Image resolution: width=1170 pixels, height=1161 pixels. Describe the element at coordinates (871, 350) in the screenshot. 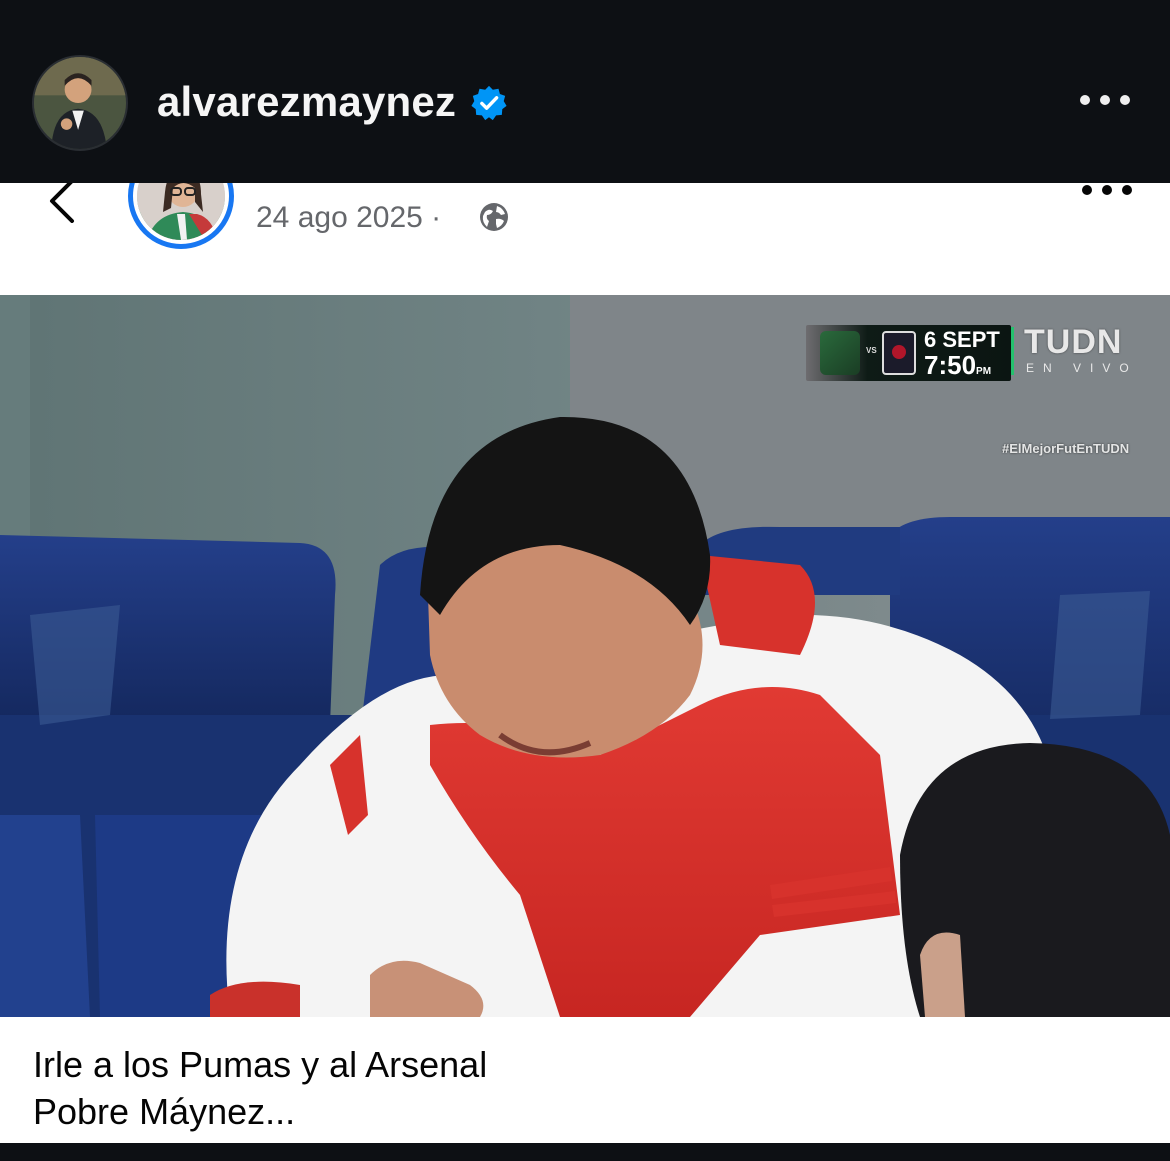

I see `vs-label: VS` at that location.